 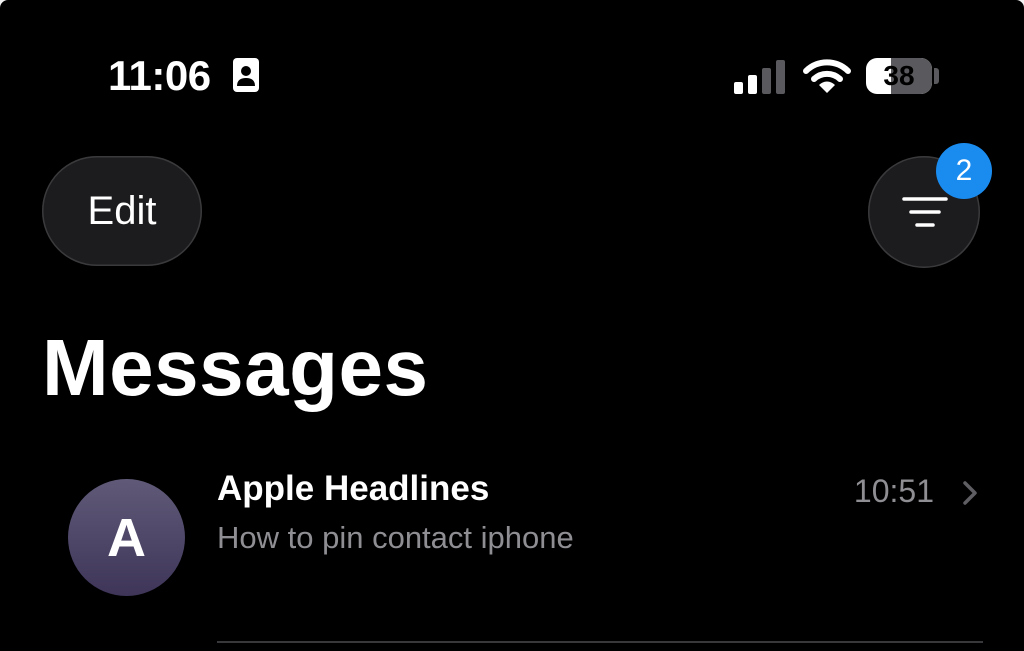 I want to click on wifi-icon, so click(x=827, y=76).